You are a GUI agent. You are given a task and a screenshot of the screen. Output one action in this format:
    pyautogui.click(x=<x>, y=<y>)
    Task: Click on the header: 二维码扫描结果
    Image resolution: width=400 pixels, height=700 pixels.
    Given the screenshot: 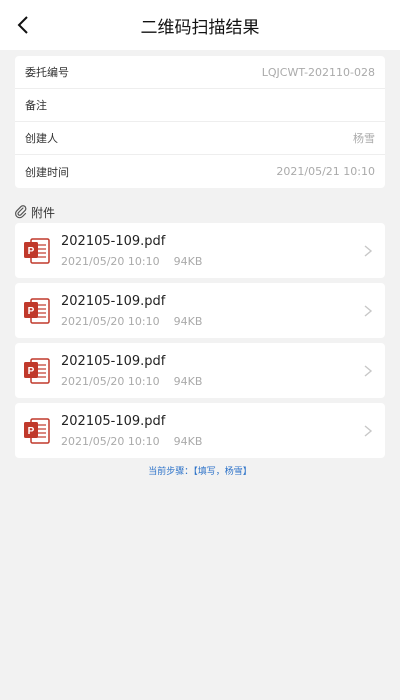 What is the action you would take?
    pyautogui.click(x=200, y=25)
    